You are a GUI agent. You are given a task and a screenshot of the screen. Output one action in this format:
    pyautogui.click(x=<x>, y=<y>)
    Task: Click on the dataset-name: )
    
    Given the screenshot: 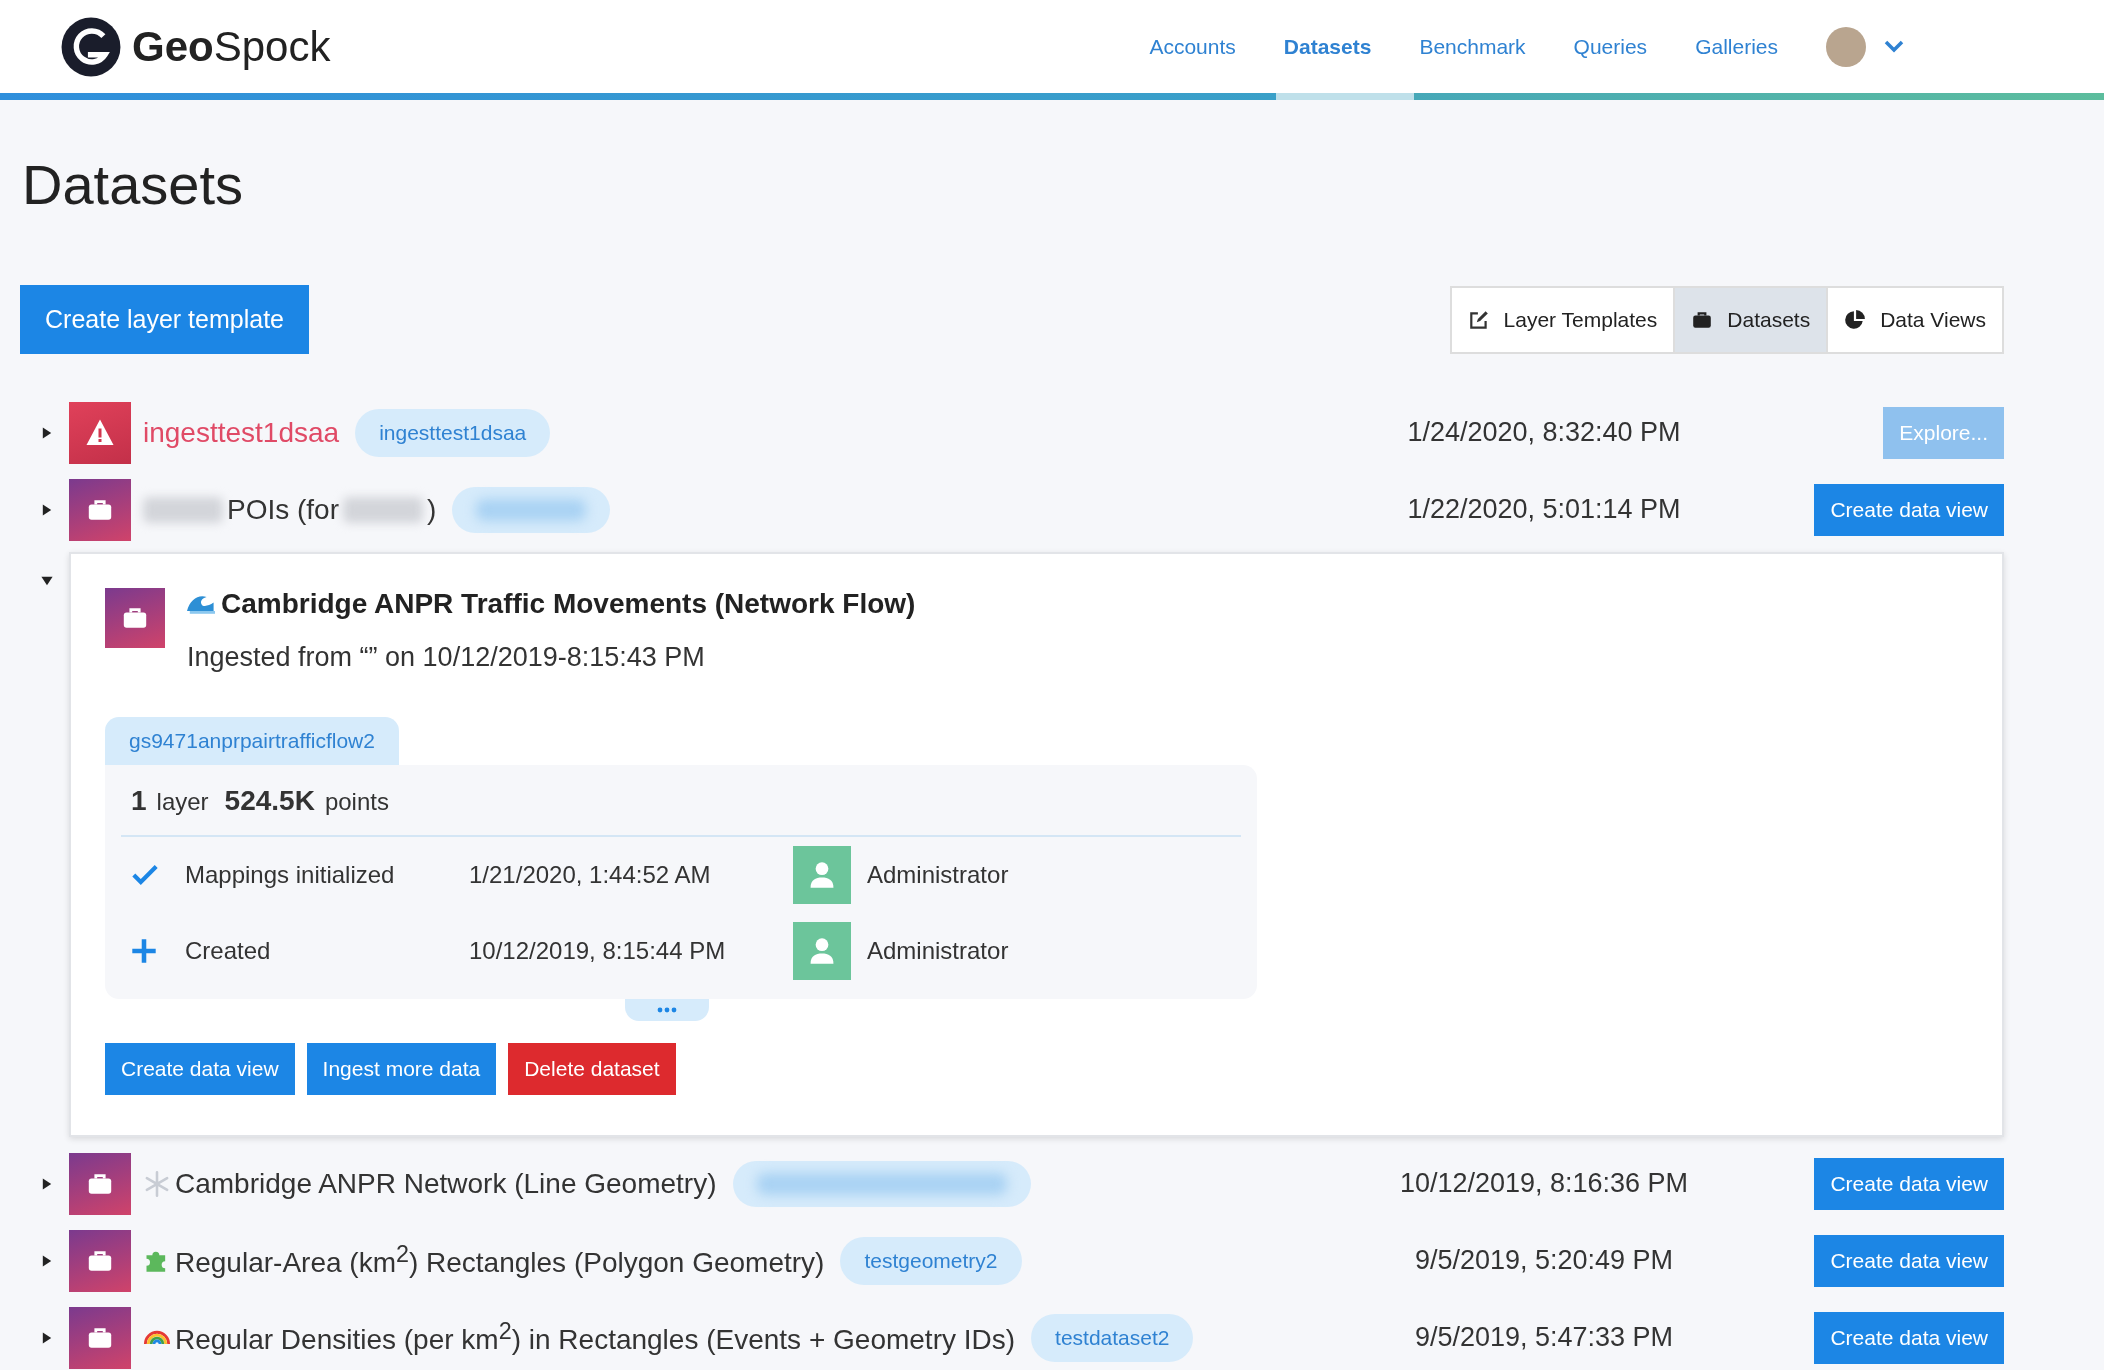 What is the action you would take?
    pyautogui.click(x=432, y=509)
    